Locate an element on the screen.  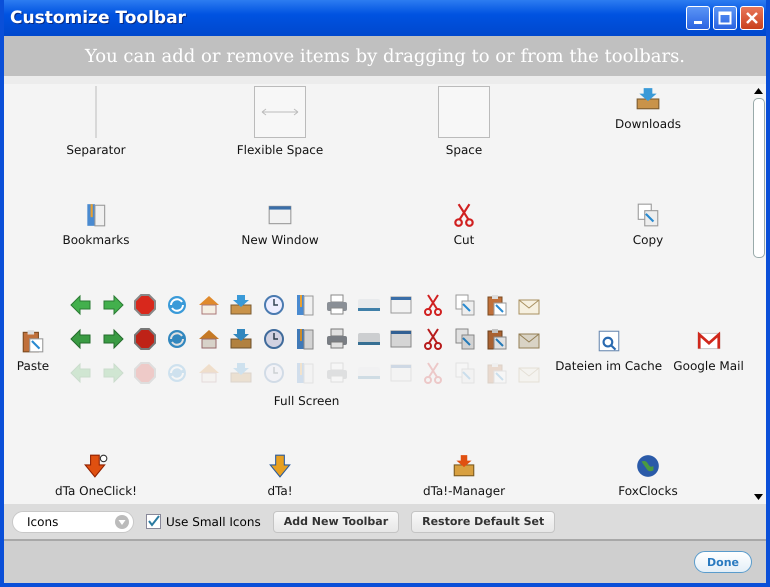
palette-item: dTa OneClick! is located at coordinates (96, 475).